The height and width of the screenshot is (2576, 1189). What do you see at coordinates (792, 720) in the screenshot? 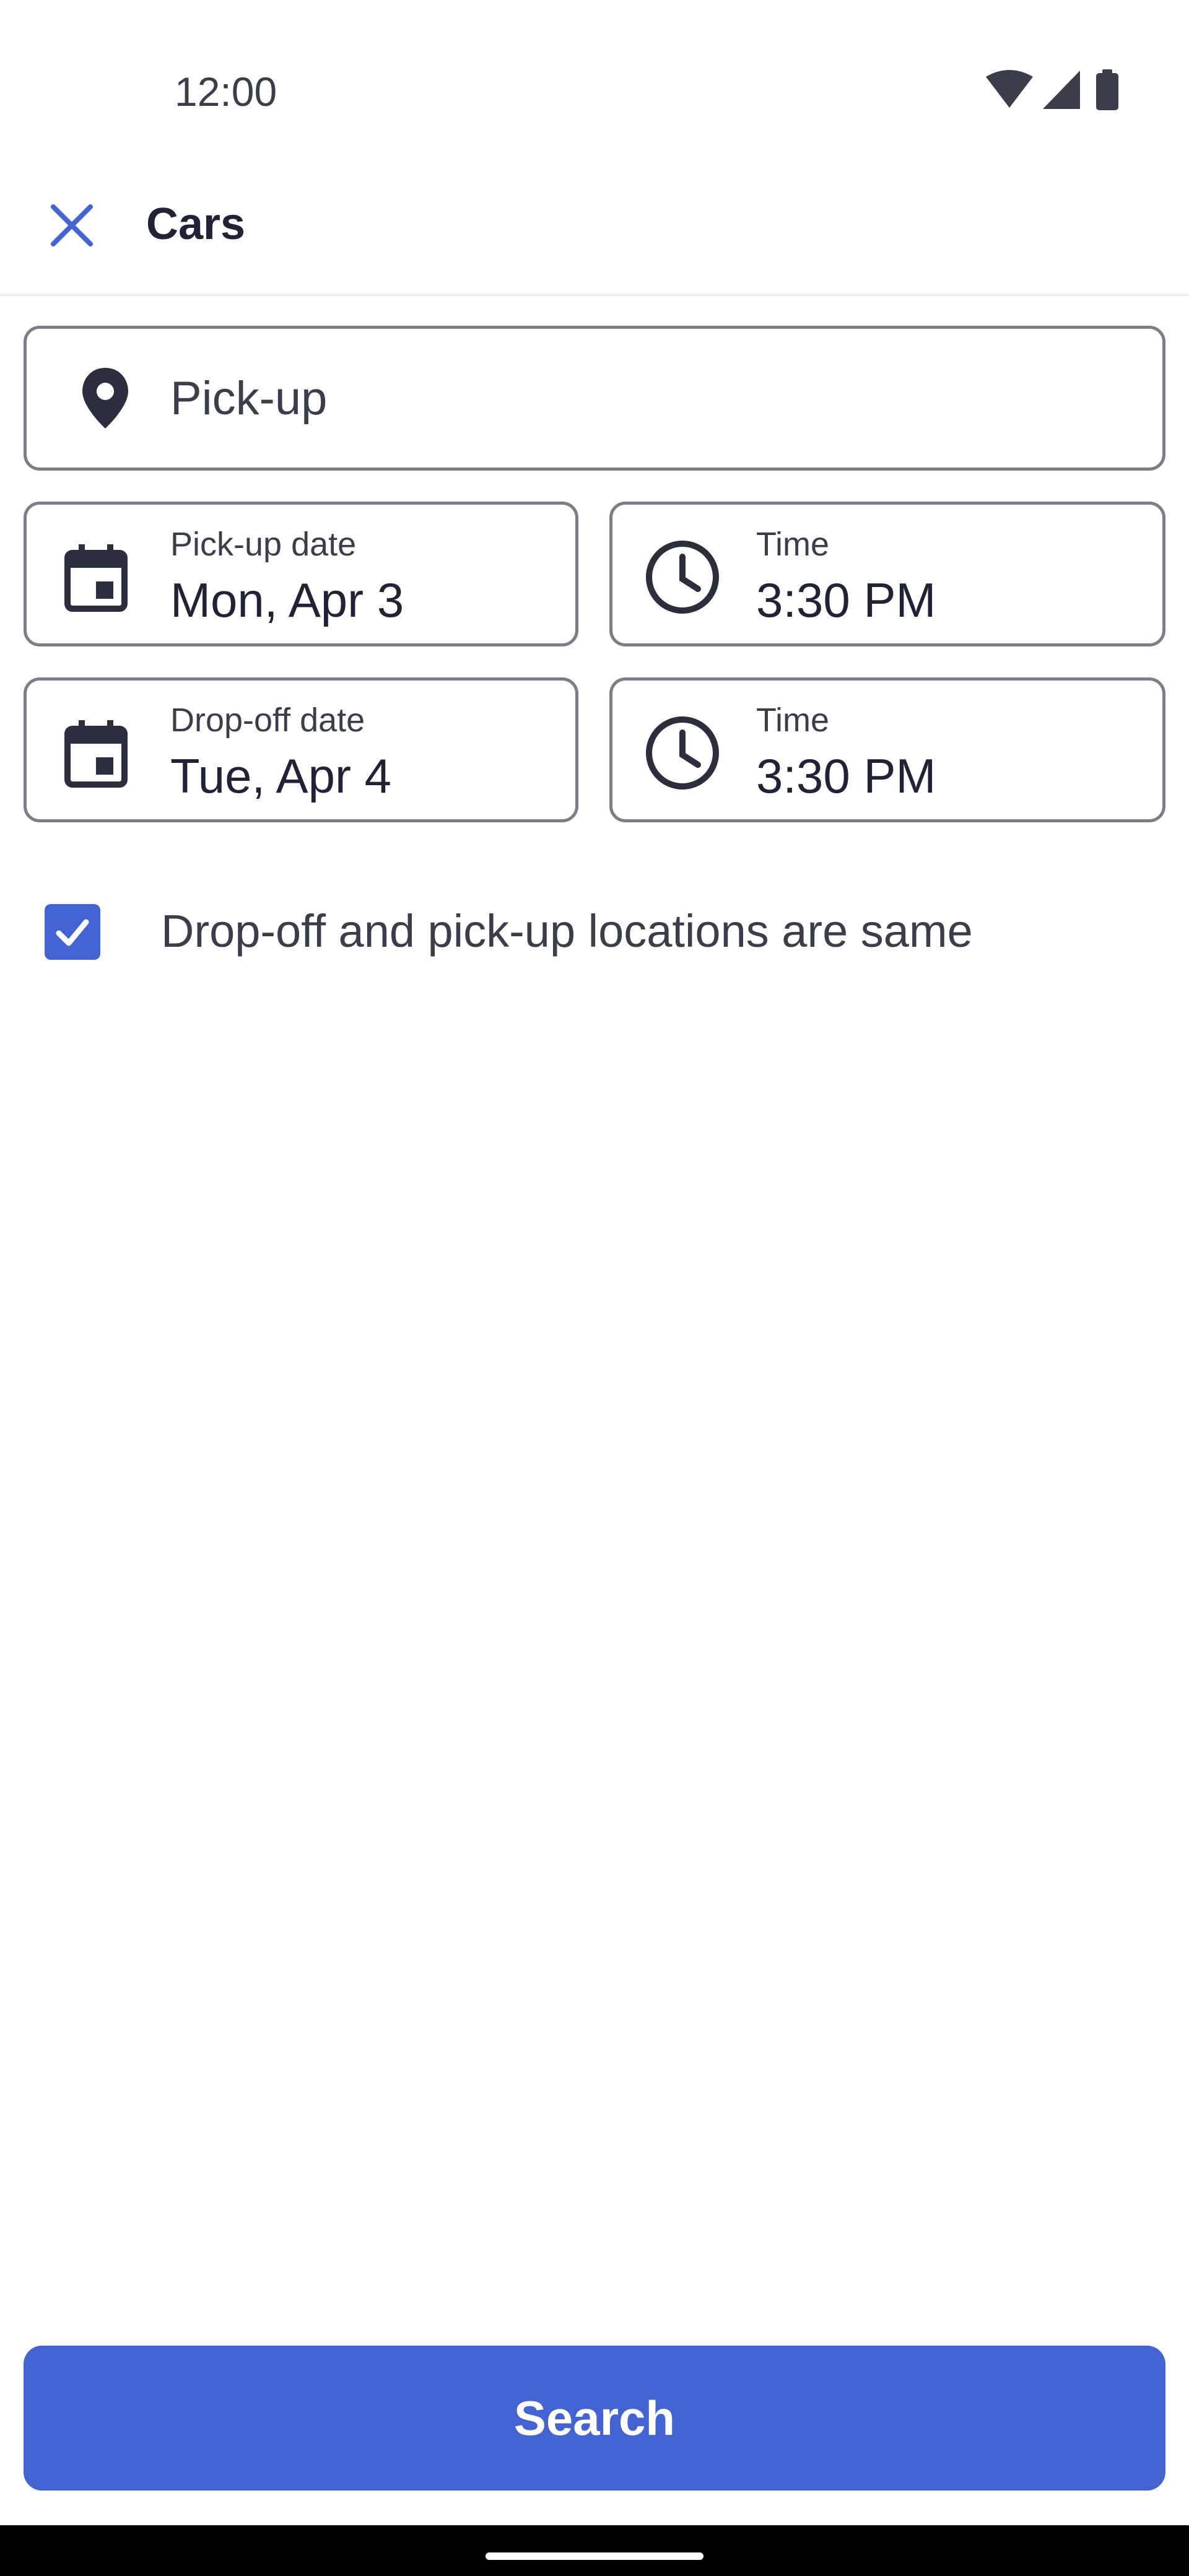
I see `dropoff-time-label: Time` at bounding box center [792, 720].